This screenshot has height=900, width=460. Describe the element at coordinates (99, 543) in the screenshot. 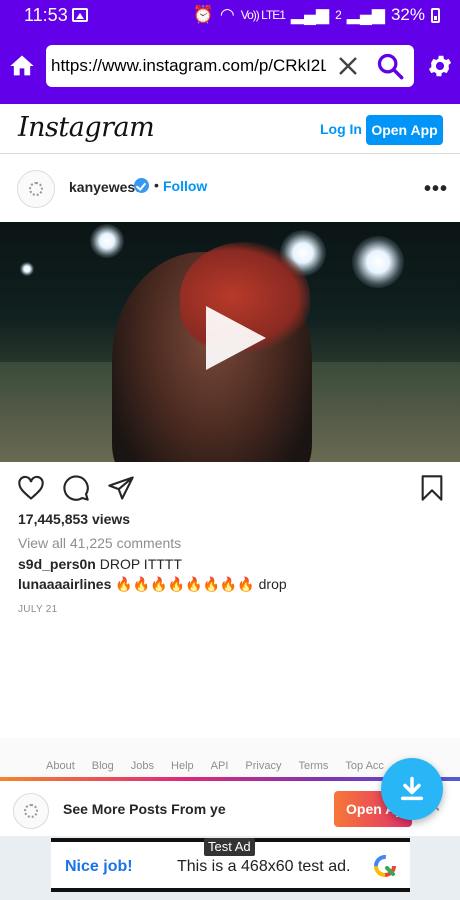

I see `view-all-comments-link: View all 41,225 comments` at that location.